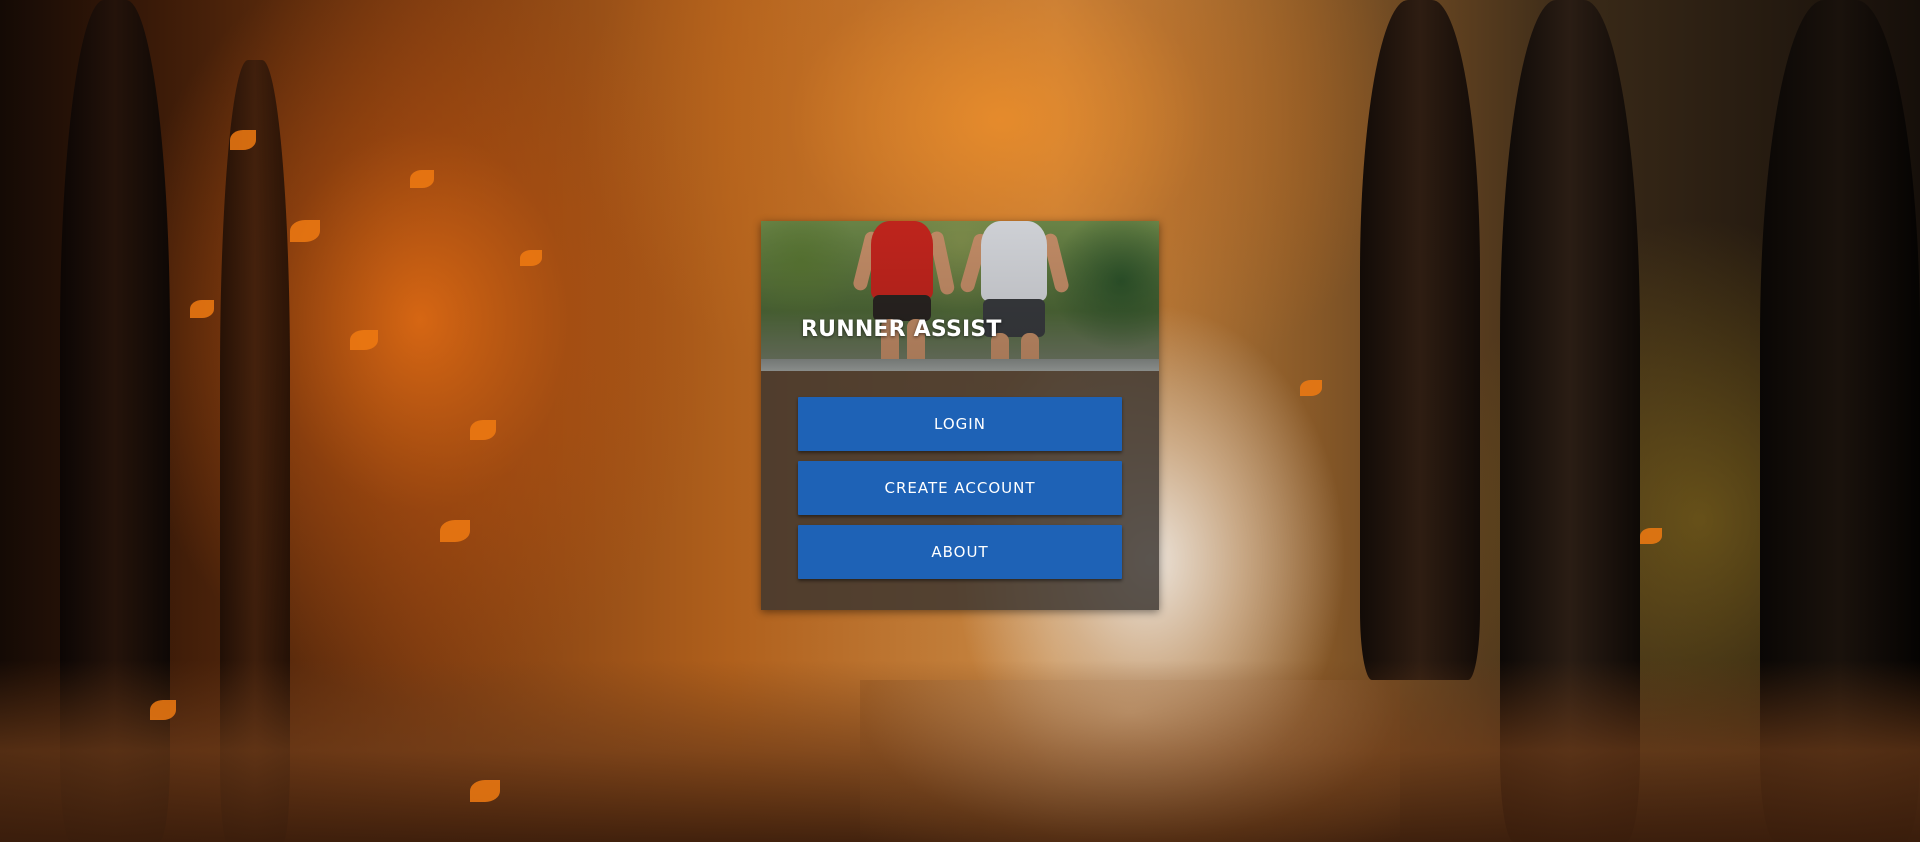 This screenshot has height=842, width=1920. What do you see at coordinates (901, 329) in the screenshot?
I see `app-title: RUNNER ASSIST` at bounding box center [901, 329].